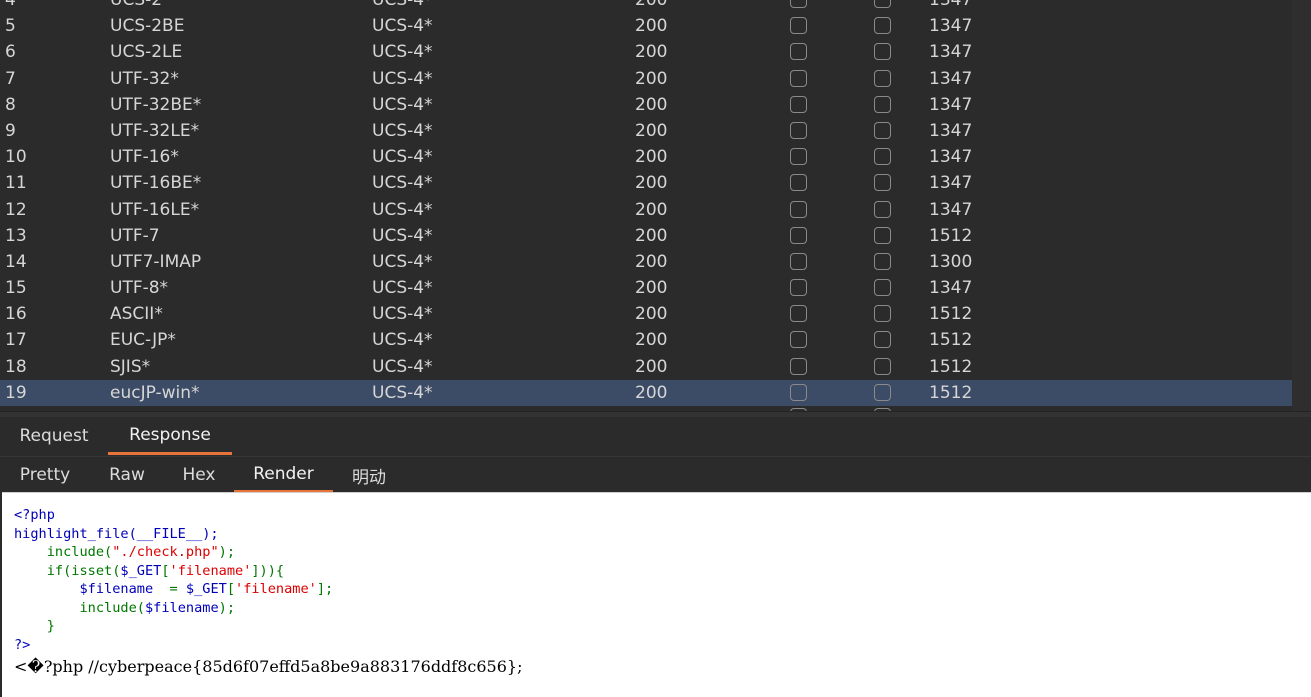 This screenshot has width=1311, height=697. Describe the element at coordinates (34, 515) in the screenshot. I see `php-open-tag: <?php` at that location.